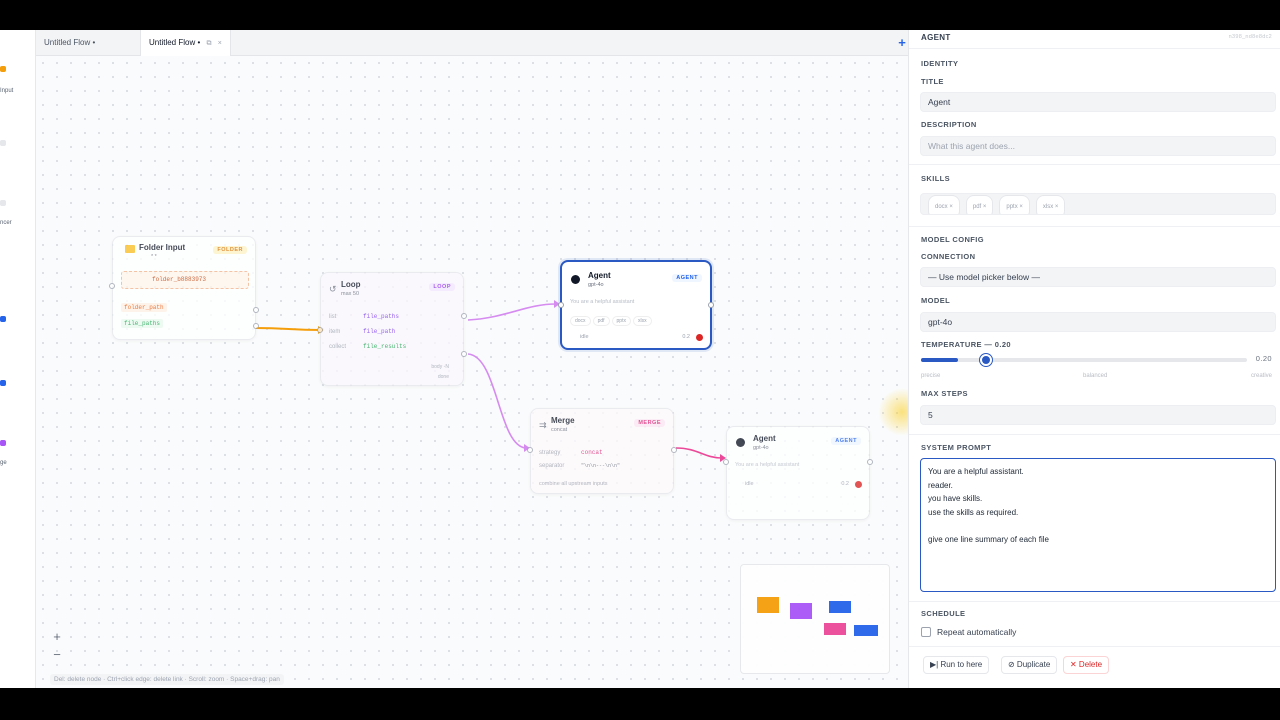  Describe the element at coordinates (1250, 37) in the screenshot. I see `node-id: n398_nd8e8dc2` at that location.